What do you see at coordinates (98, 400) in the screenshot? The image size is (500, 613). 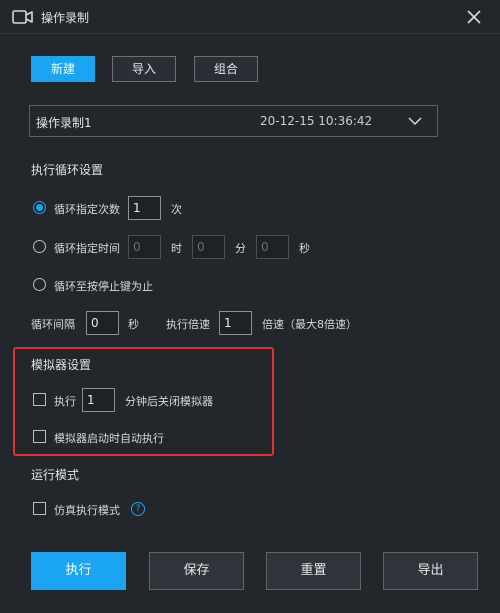 I see `close-emulator-minutes-input: 1` at bounding box center [98, 400].